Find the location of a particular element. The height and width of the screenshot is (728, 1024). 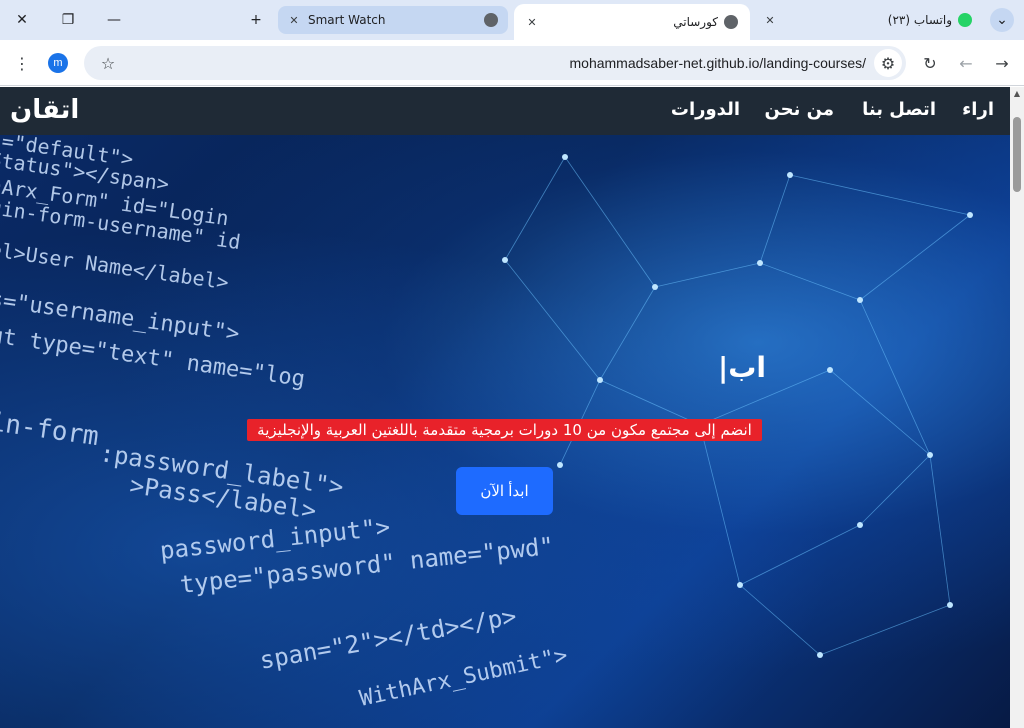

site-settings-icon: ⚙ is located at coordinates (888, 63).